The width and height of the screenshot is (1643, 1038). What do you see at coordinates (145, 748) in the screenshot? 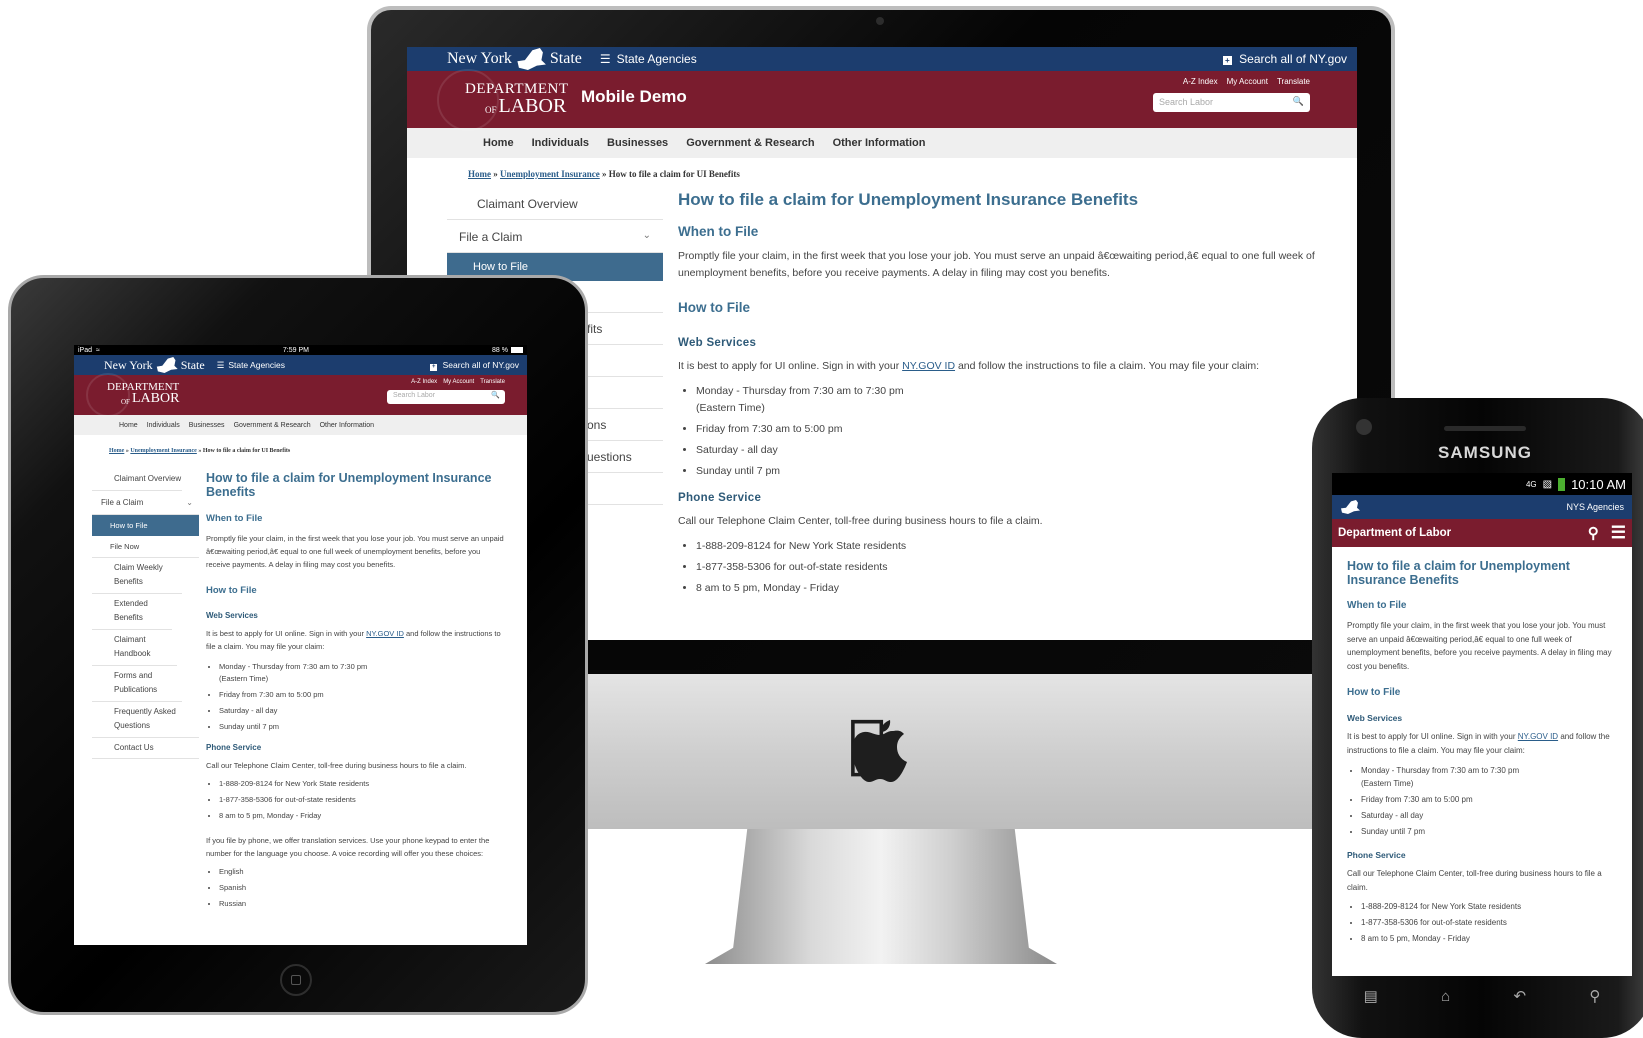
I see `sidebar-item-contact-us: Contact Us` at bounding box center [145, 748].